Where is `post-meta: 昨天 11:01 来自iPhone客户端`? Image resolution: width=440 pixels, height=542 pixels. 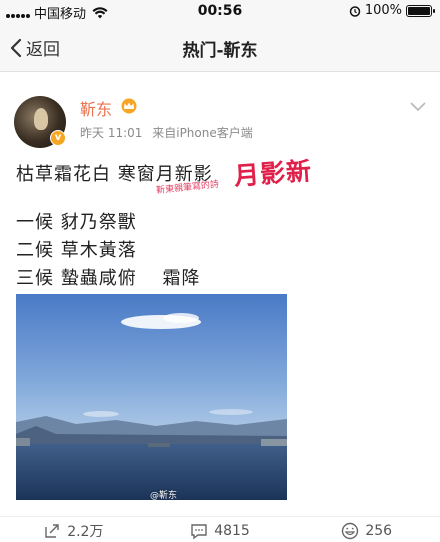
post-meta: 昨天 11:01 来自iPhone客户端 is located at coordinates (166, 132).